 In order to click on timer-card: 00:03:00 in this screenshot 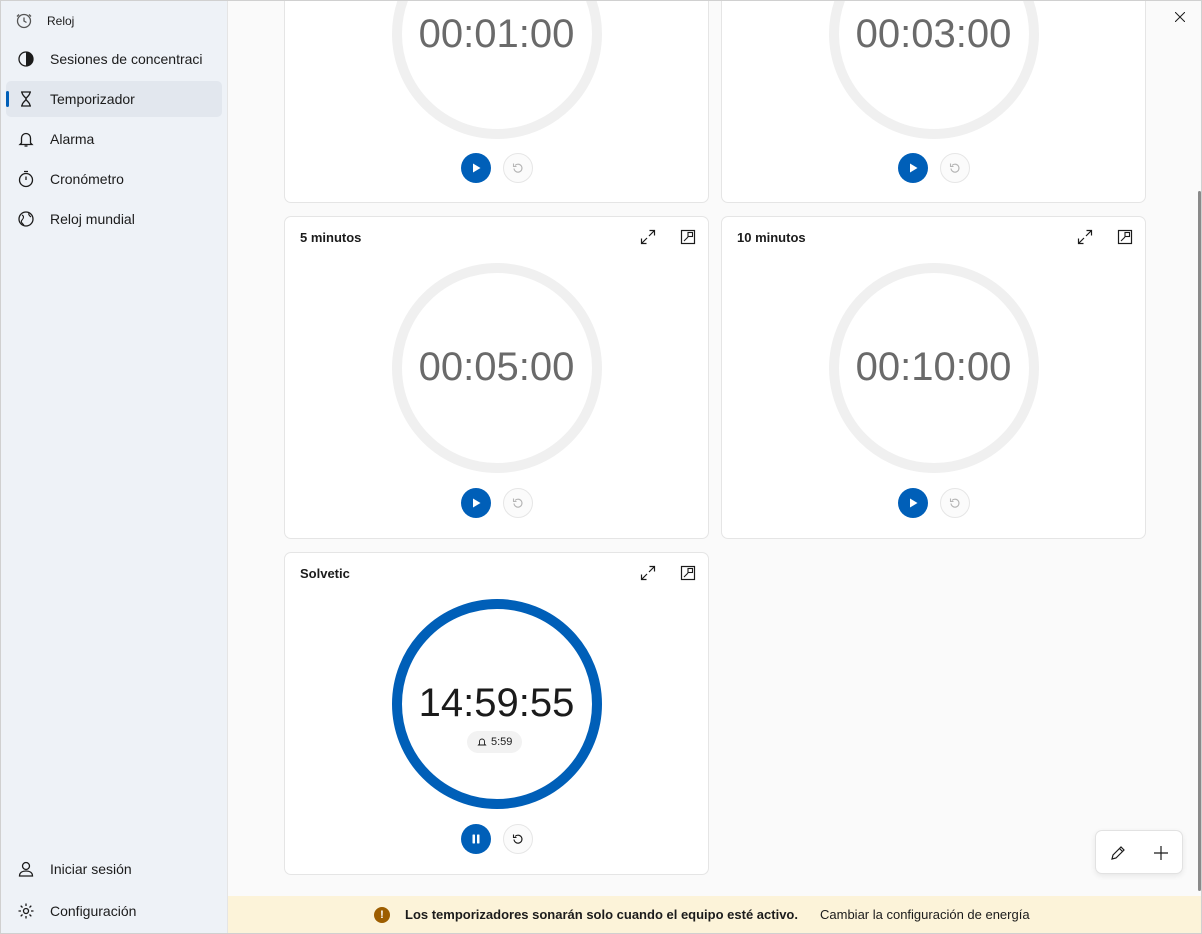, I will do `click(933, 102)`.